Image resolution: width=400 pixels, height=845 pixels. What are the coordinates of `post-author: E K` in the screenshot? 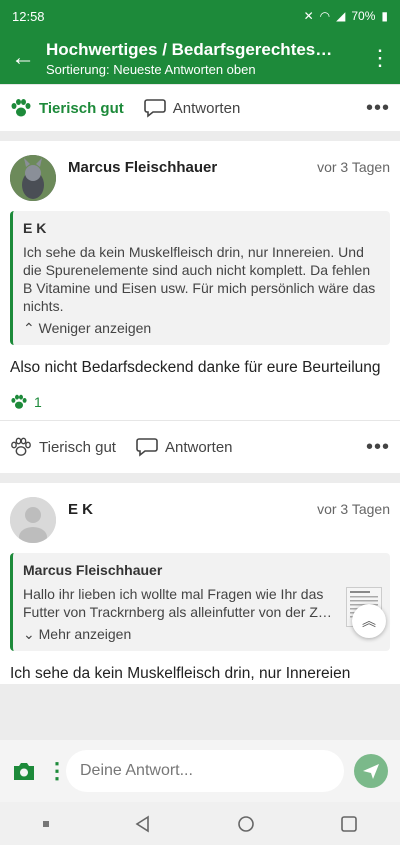 It's located at (192, 509).